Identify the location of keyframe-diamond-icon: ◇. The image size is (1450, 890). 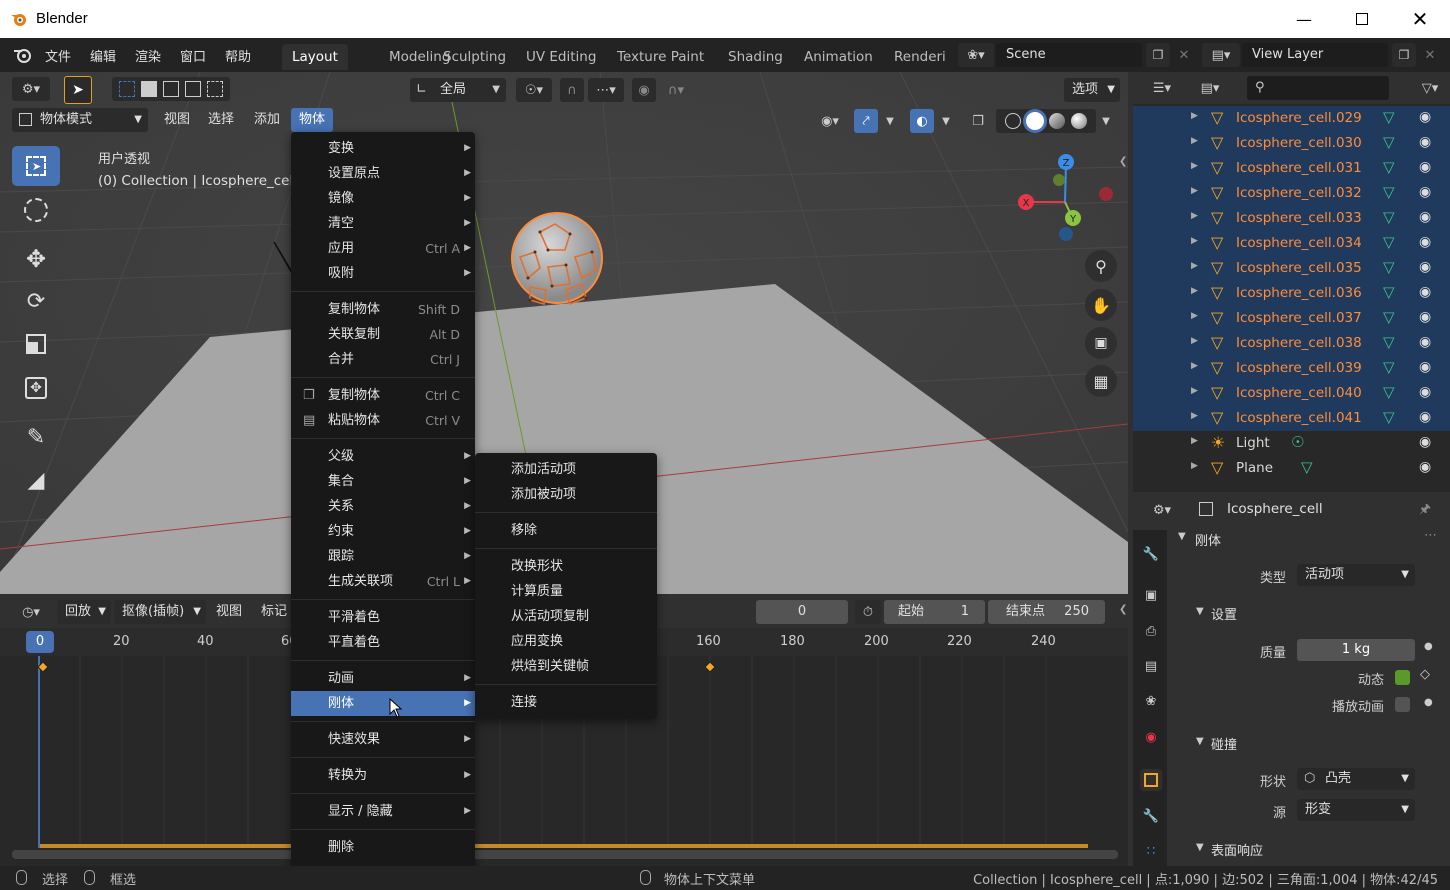
(1425, 674).